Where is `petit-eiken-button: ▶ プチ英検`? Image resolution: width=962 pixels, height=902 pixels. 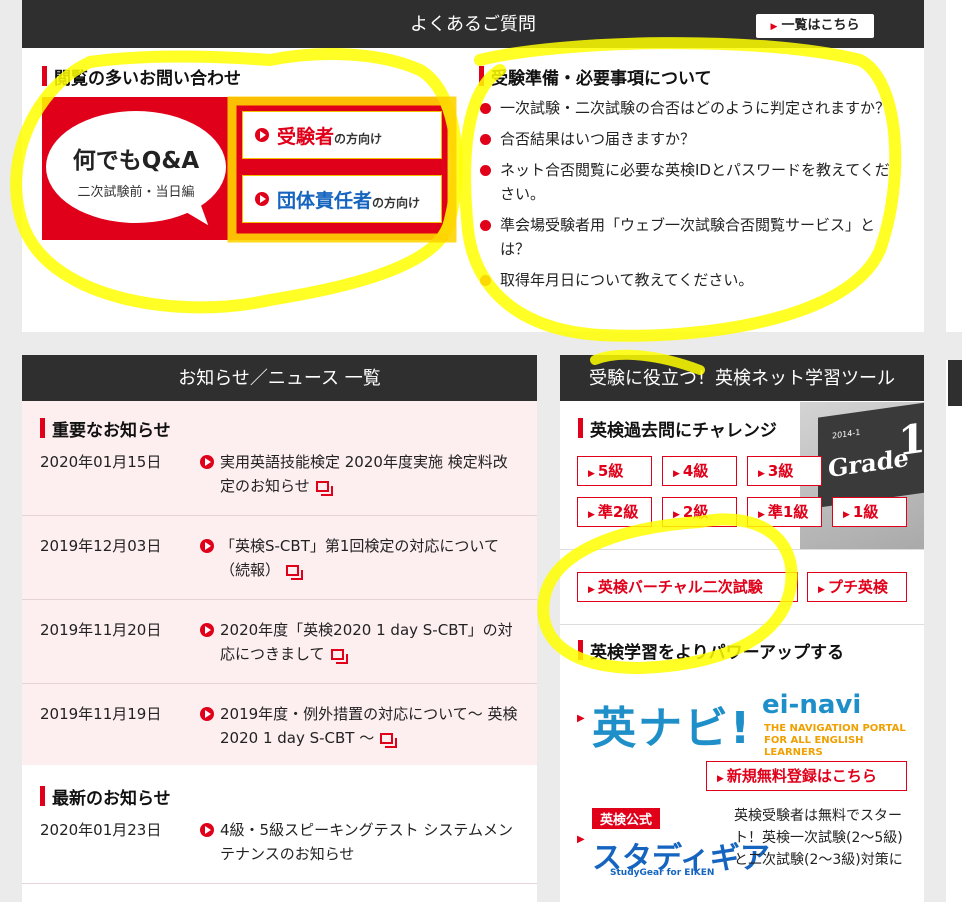 petit-eiken-button: ▶ プチ英検 is located at coordinates (857, 587).